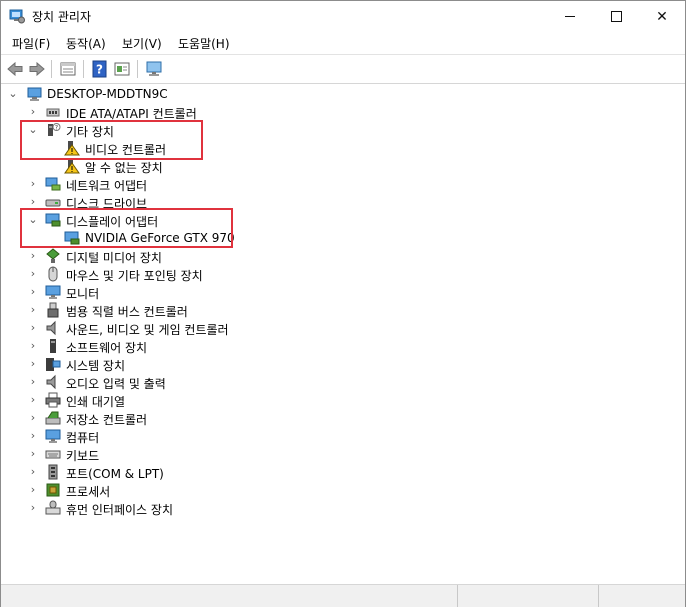 Image resolution: width=686 pixels, height=607 pixels. I want to click on back-arrow-icon, so click(15, 69).